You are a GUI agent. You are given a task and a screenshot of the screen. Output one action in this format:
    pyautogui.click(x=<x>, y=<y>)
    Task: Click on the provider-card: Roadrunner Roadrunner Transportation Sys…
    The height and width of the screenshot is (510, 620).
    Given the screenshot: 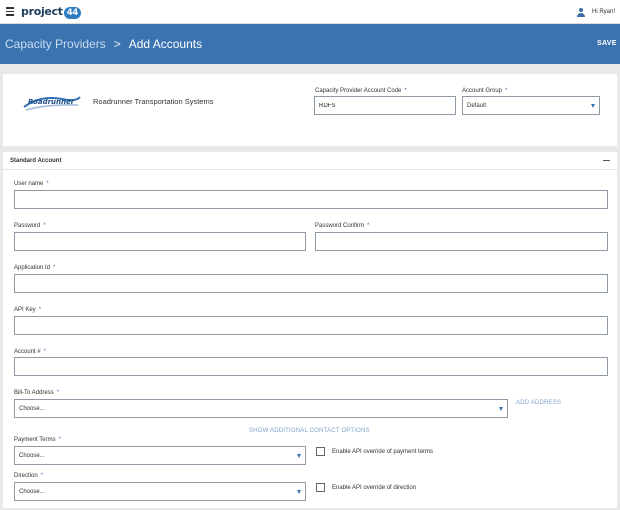 What is the action you would take?
    pyautogui.click(x=310, y=110)
    